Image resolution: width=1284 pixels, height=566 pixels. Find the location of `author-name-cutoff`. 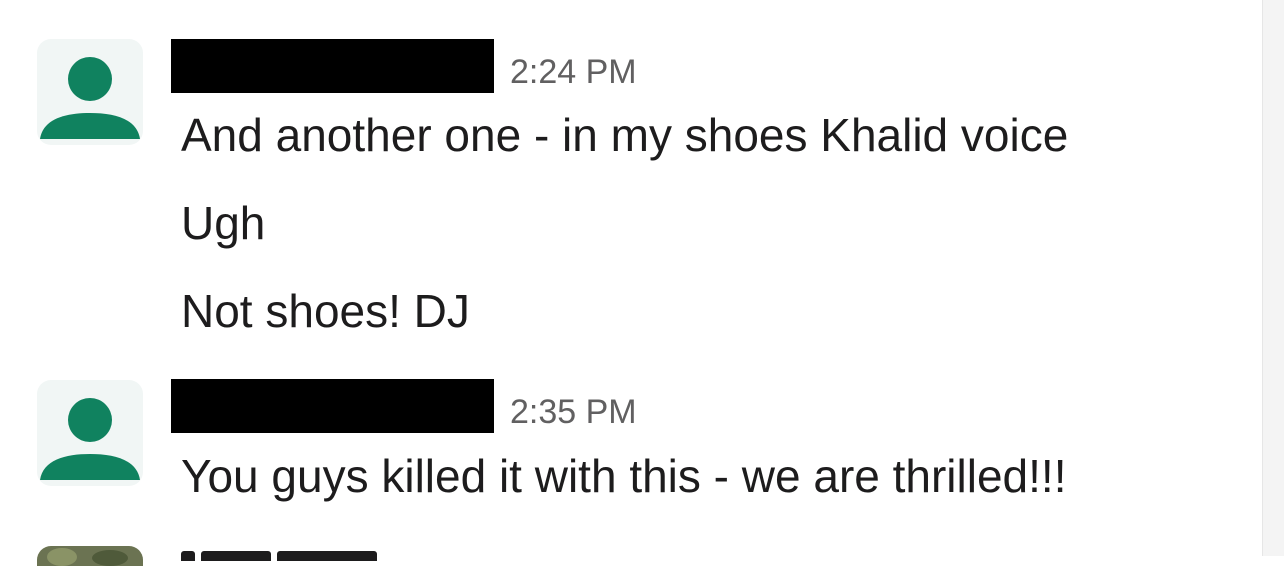

author-name-cutoff is located at coordinates (321, 555).